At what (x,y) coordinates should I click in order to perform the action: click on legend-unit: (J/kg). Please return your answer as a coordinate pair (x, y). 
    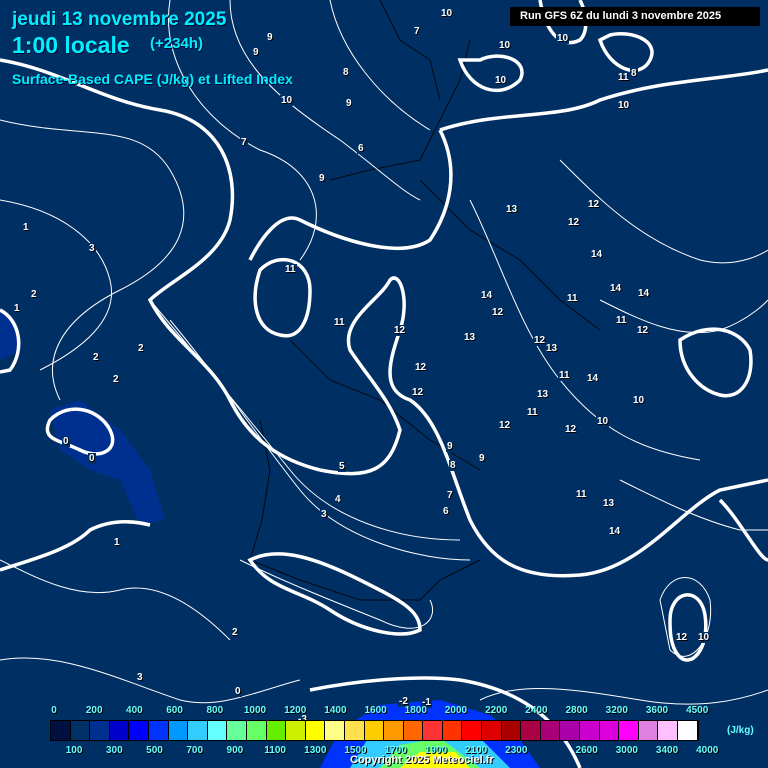
    Looking at the image, I should click on (740, 730).